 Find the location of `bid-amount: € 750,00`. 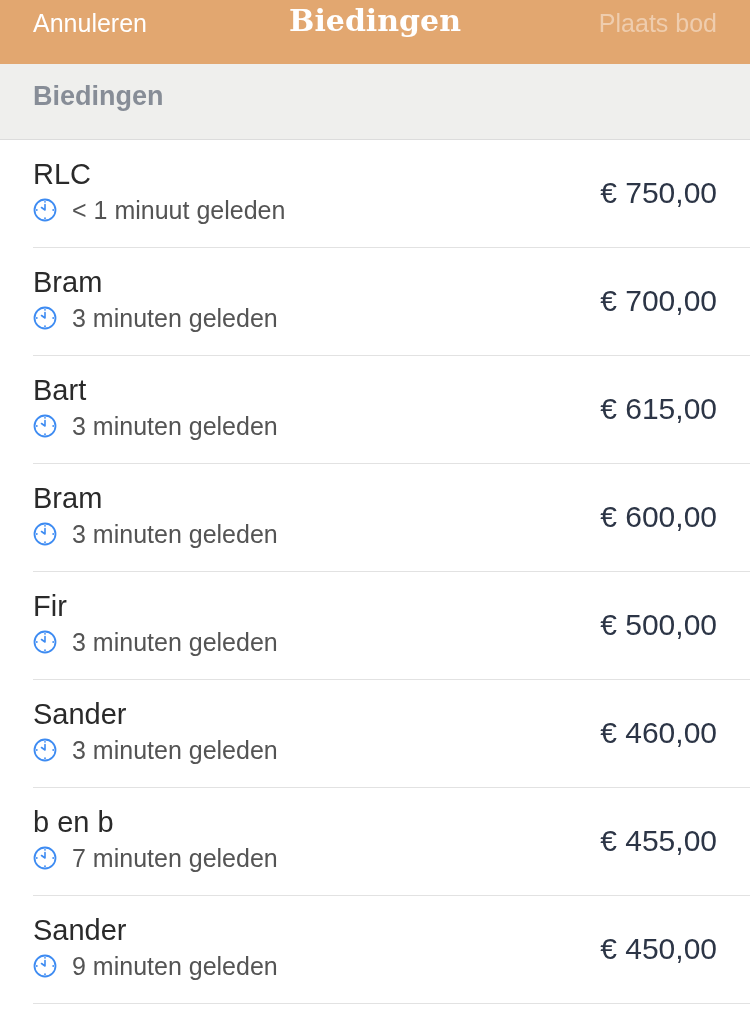

bid-amount: € 750,00 is located at coordinates (658, 192).